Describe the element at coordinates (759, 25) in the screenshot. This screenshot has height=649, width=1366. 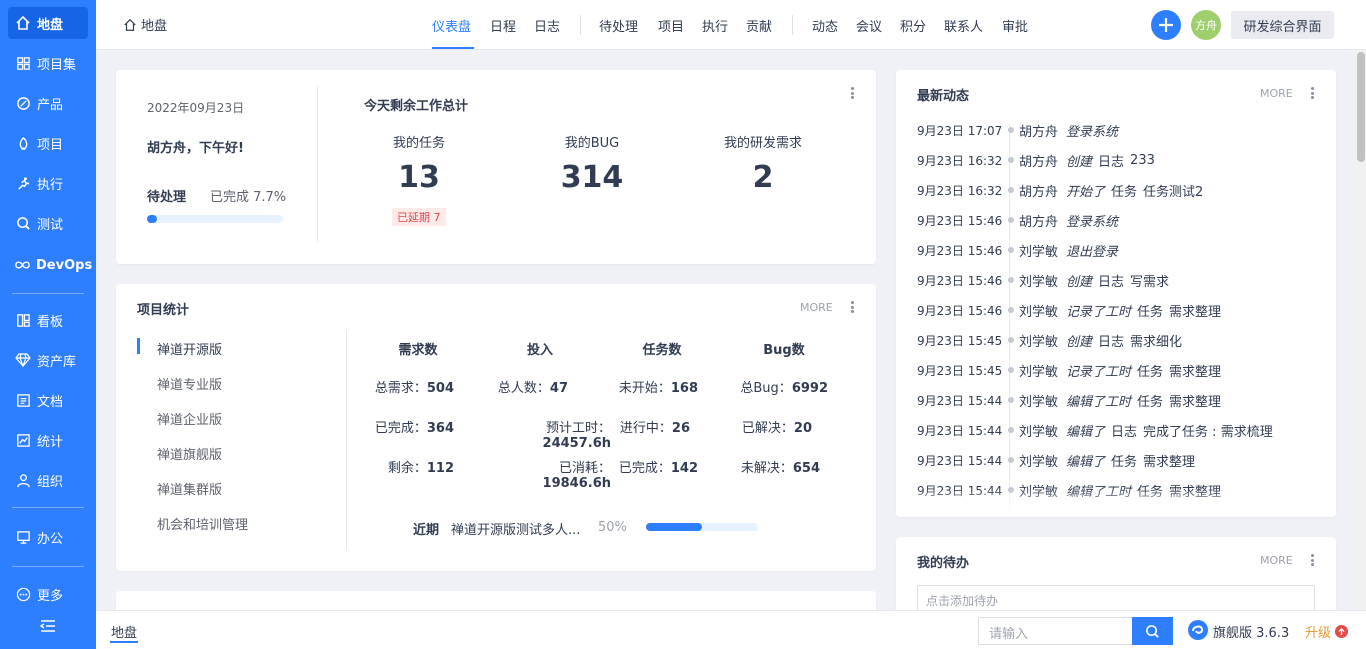
I see `tab-contribution: 贡献` at that location.